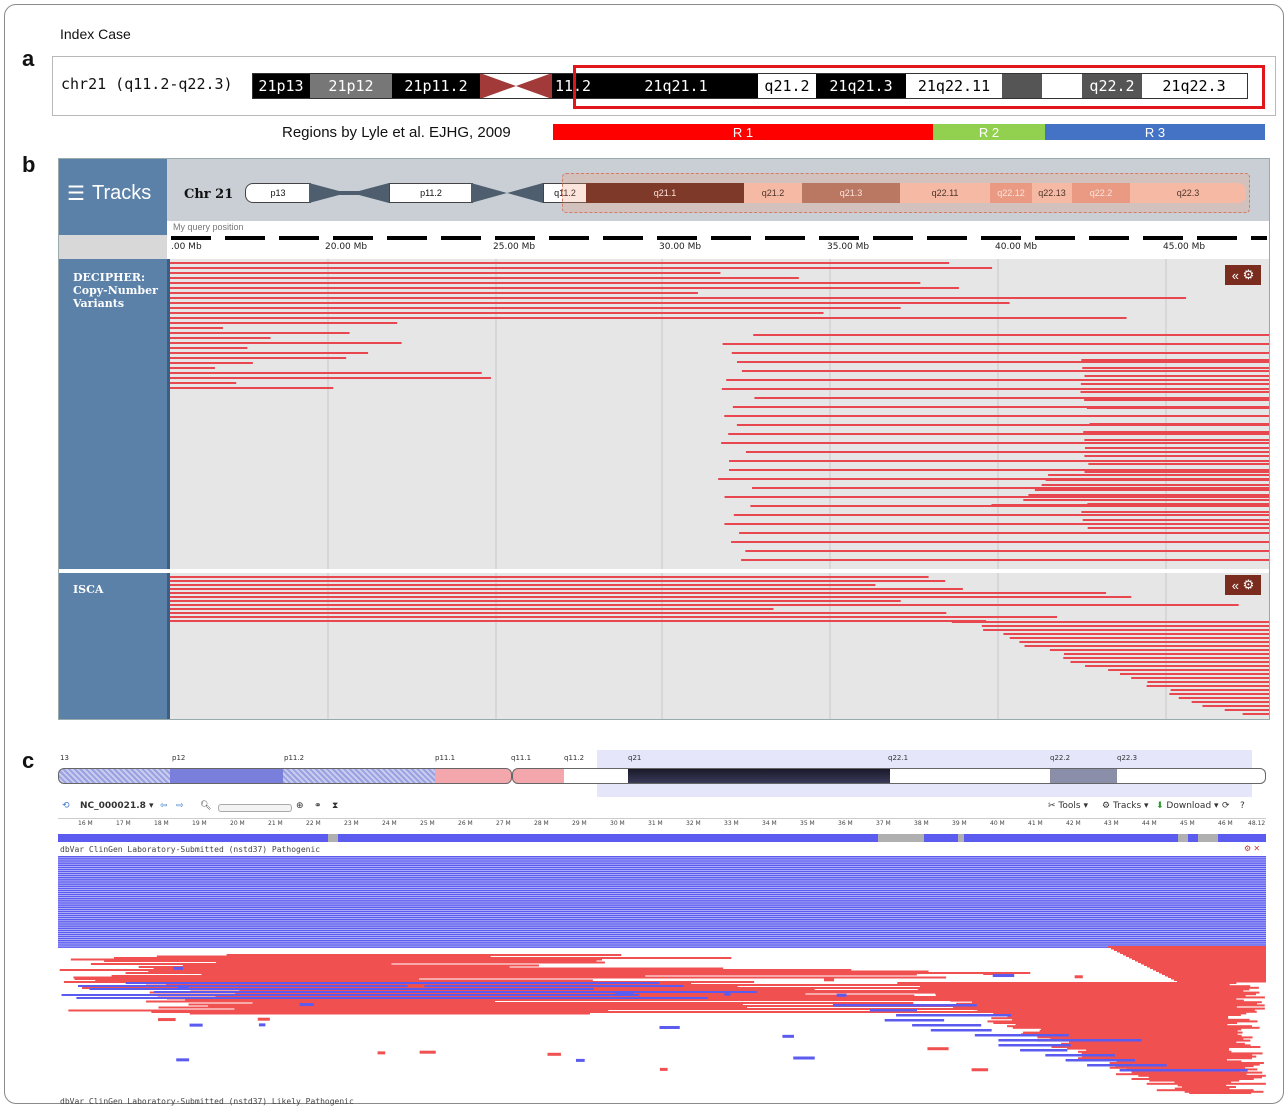  I want to click on hamburger-icon: ☰, so click(76, 193).